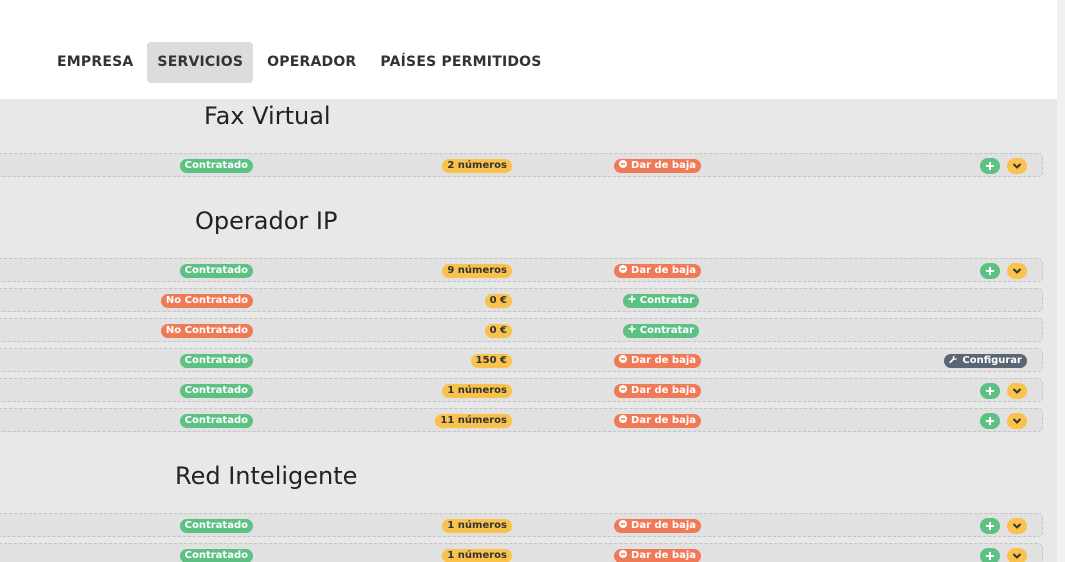 The image size is (1065, 562). Describe the element at coordinates (473, 421) in the screenshot. I see `amount-badge: 11 números` at that location.